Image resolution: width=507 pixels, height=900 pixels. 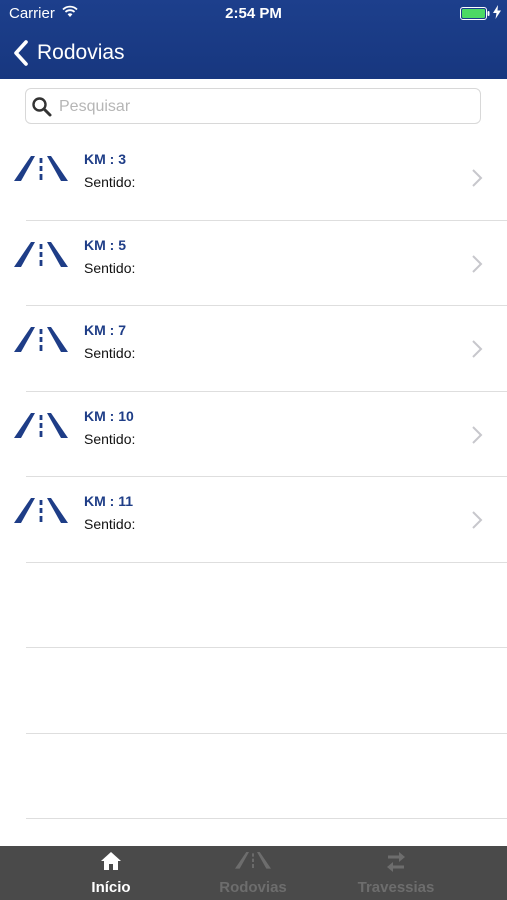 What do you see at coordinates (109, 501) in the screenshot?
I see `km-label: KM : 11` at bounding box center [109, 501].